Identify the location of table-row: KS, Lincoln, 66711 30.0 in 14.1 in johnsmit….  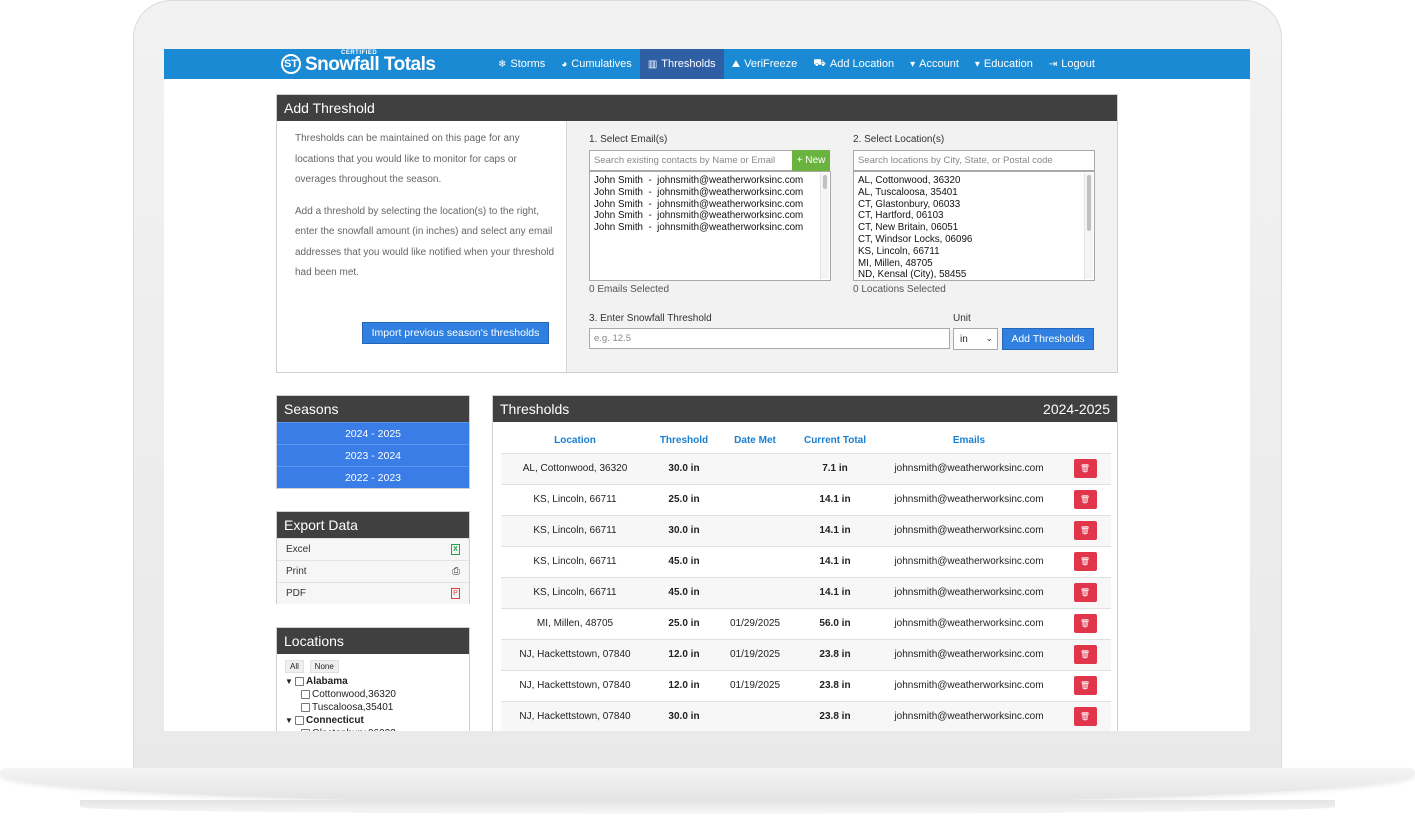
(806, 530).